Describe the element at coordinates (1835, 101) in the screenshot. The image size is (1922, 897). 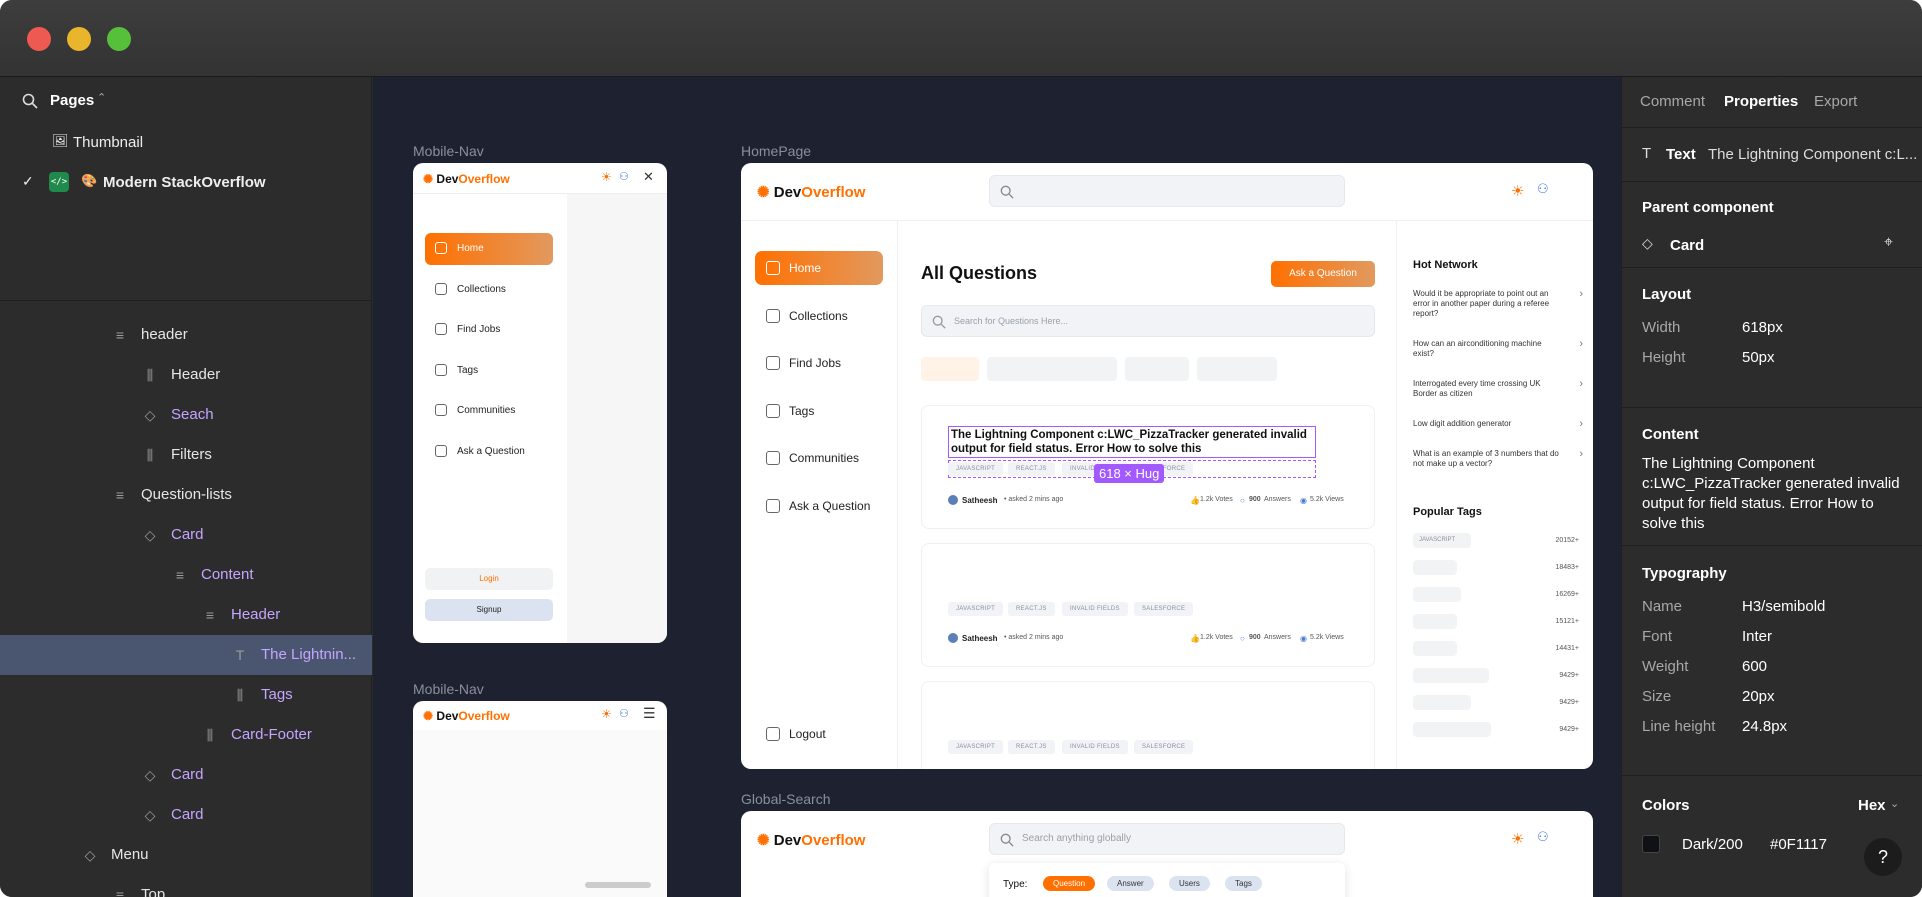
I see `tab-export: Export` at that location.